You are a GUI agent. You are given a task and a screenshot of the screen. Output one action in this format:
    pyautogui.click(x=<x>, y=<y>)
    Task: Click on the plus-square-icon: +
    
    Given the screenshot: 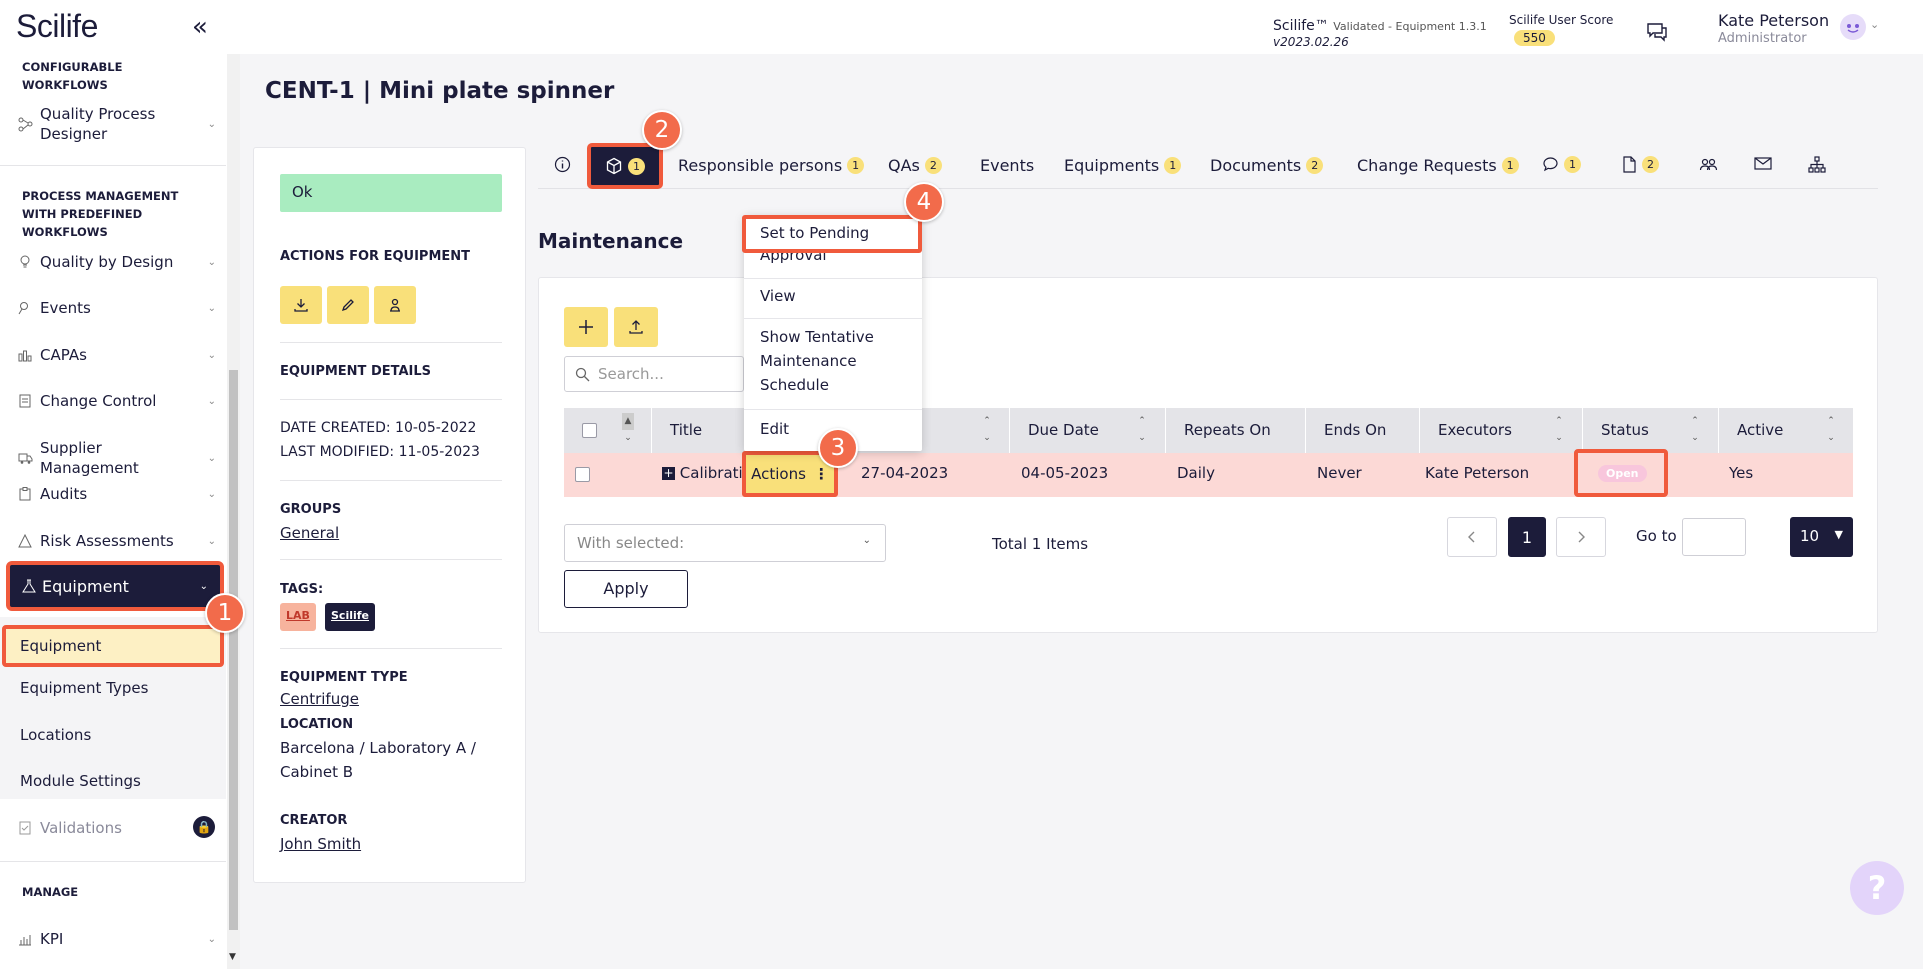 What is the action you would take?
    pyautogui.click(x=668, y=473)
    